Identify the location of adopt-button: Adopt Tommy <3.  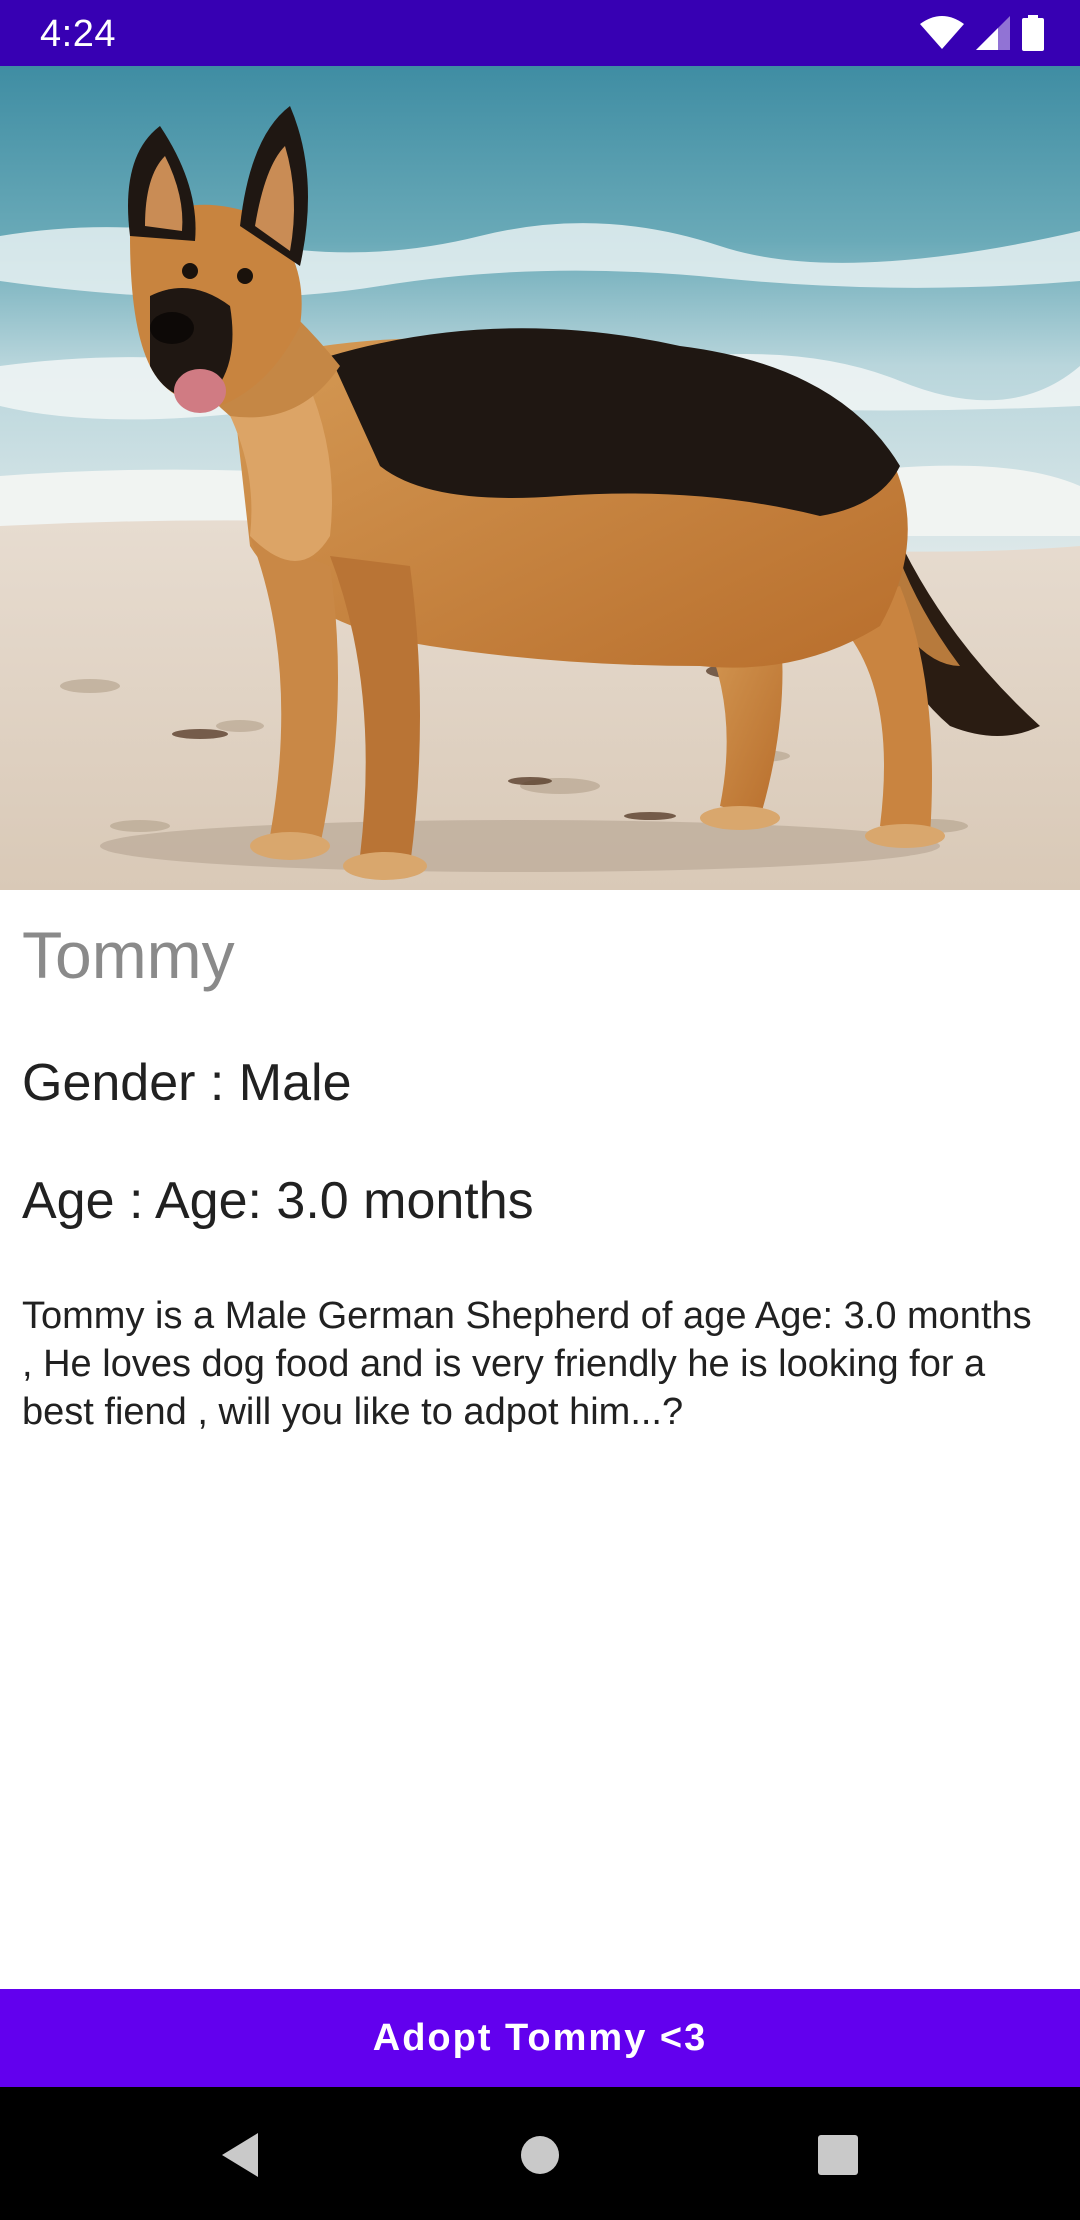
(540, 2038).